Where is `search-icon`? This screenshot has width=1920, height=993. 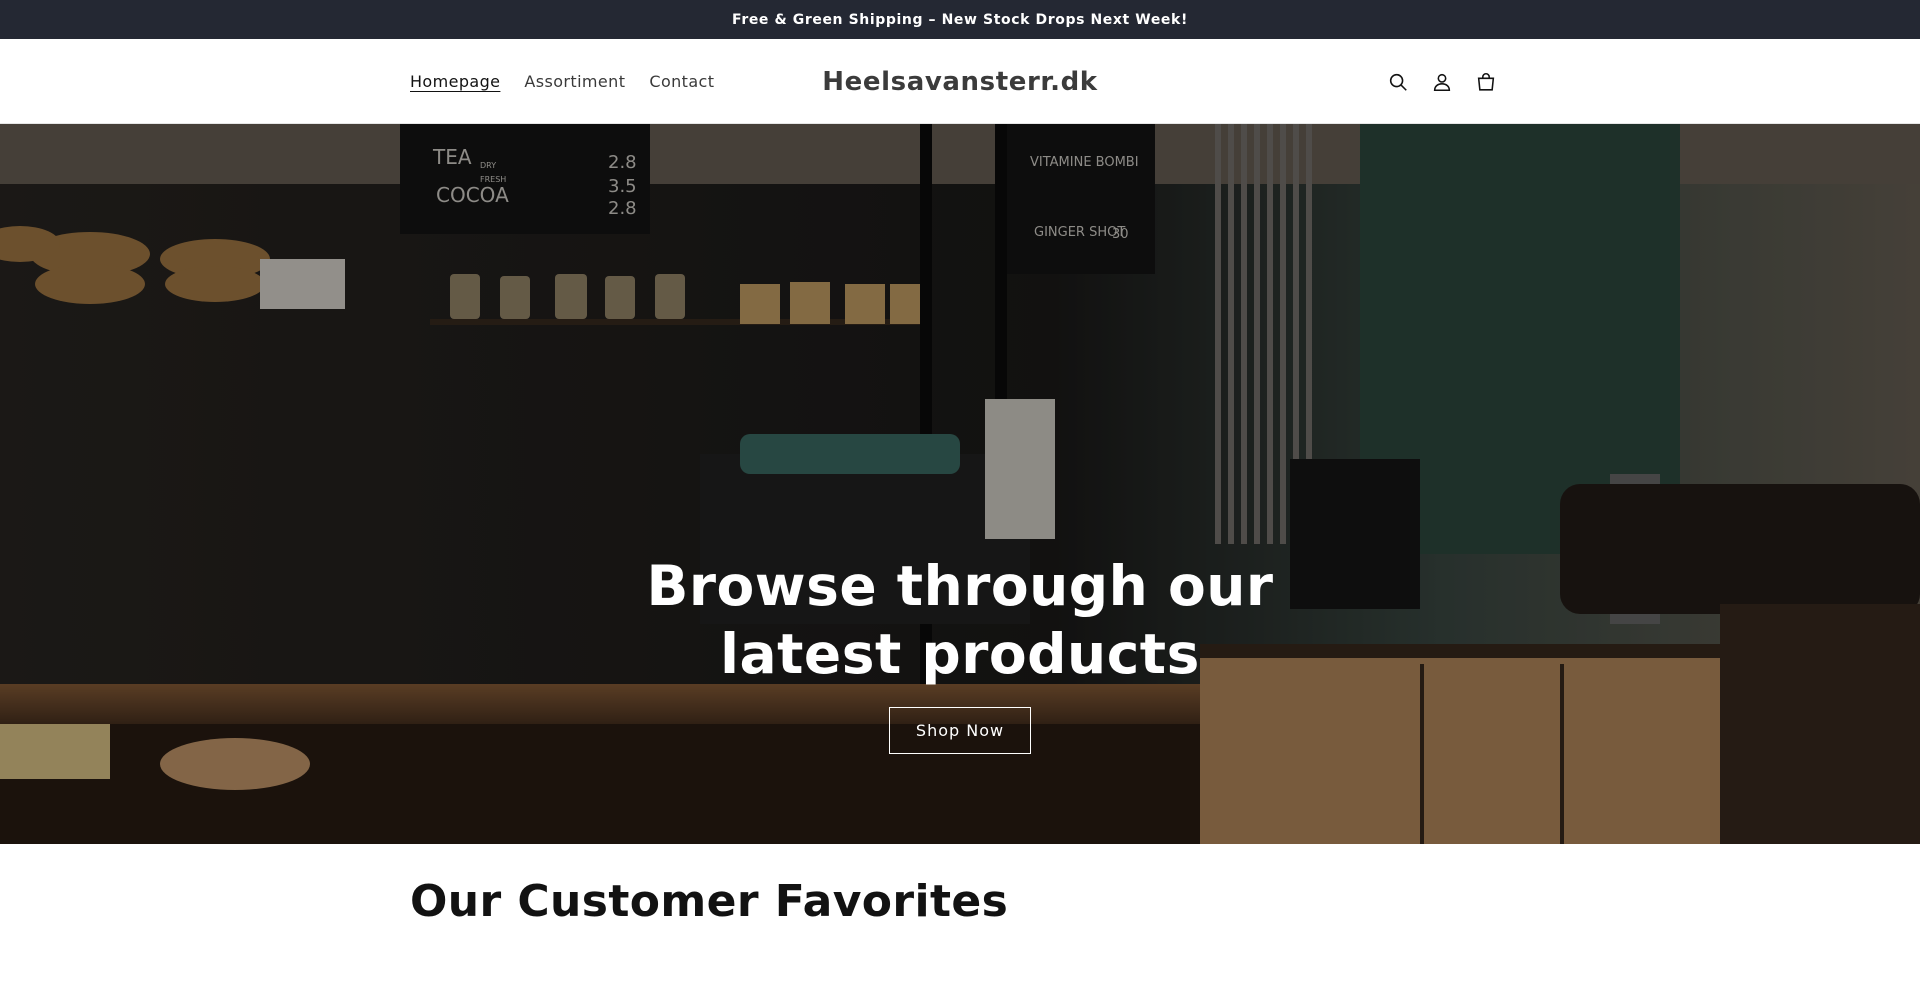
search-icon is located at coordinates (1398, 82).